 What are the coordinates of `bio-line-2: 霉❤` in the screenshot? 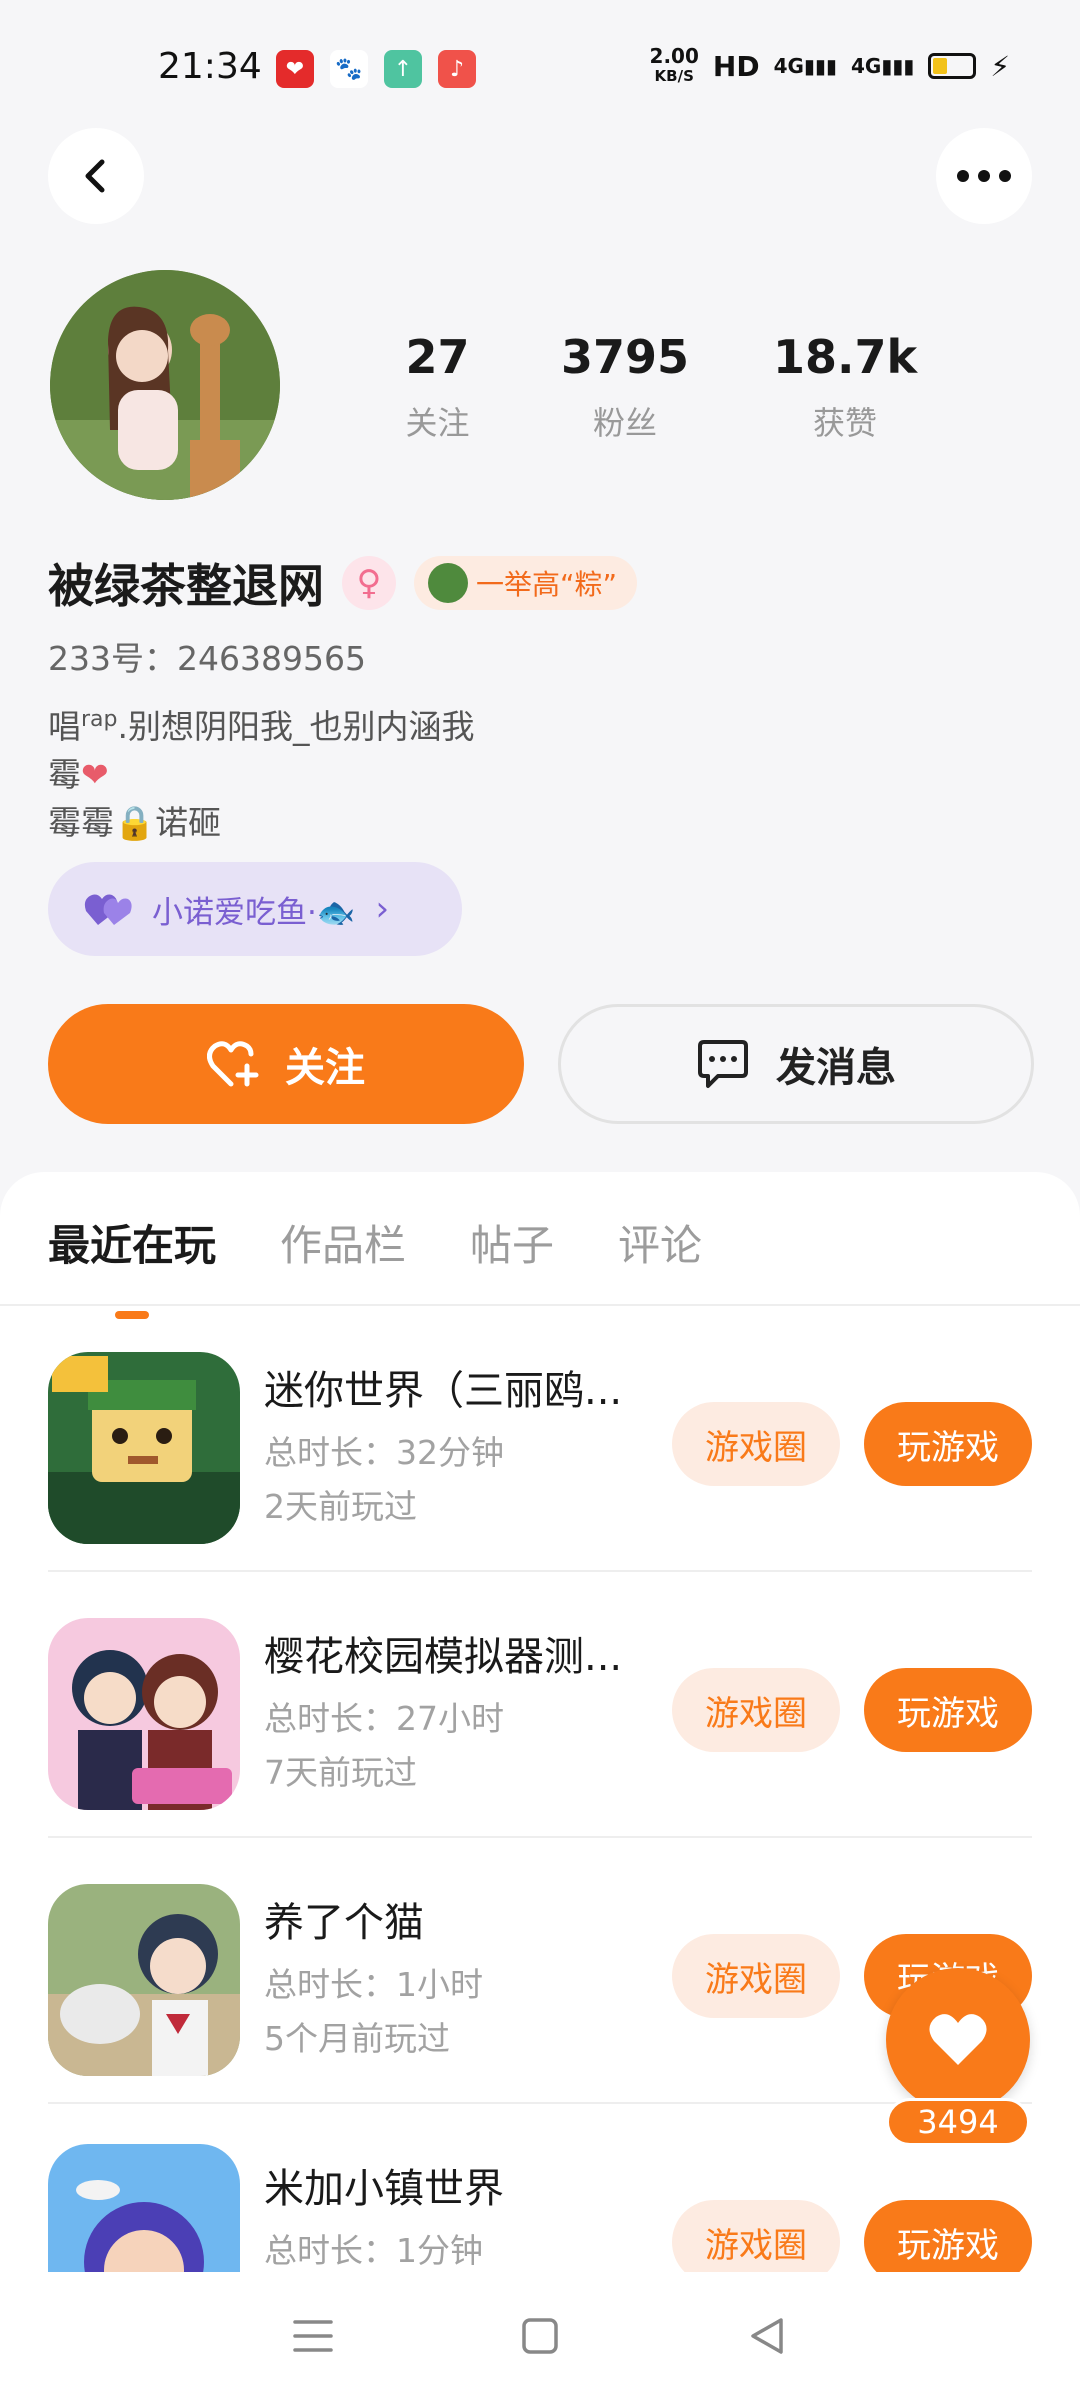 It's located at (78, 774).